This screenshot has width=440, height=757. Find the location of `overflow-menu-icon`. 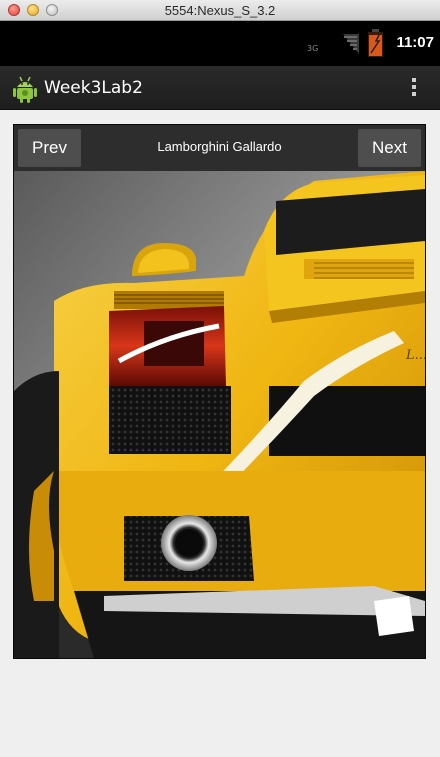

overflow-menu-icon is located at coordinates (414, 88).